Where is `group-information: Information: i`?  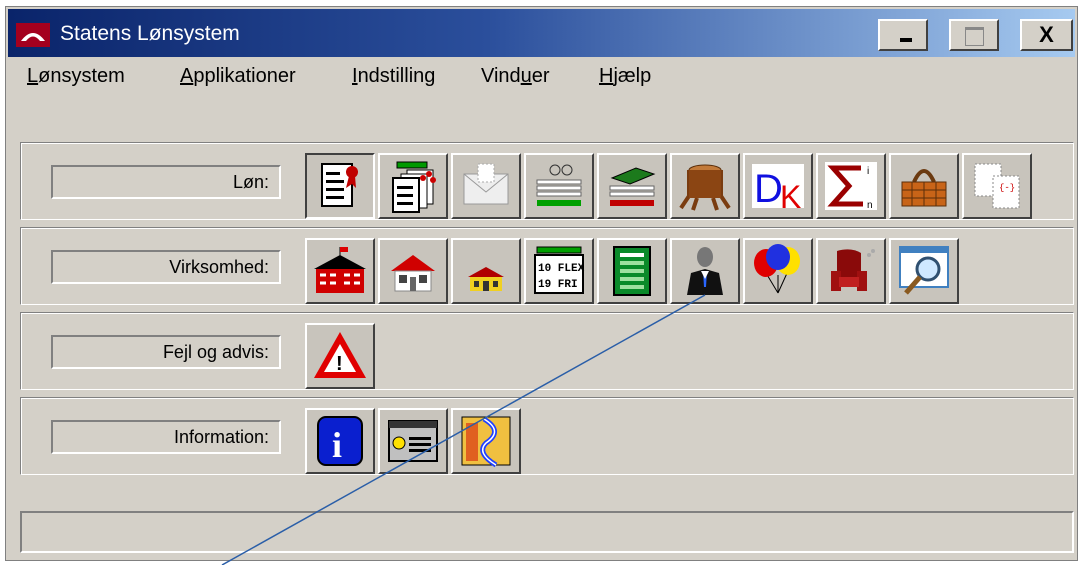 group-information: Information: i is located at coordinates (547, 436).